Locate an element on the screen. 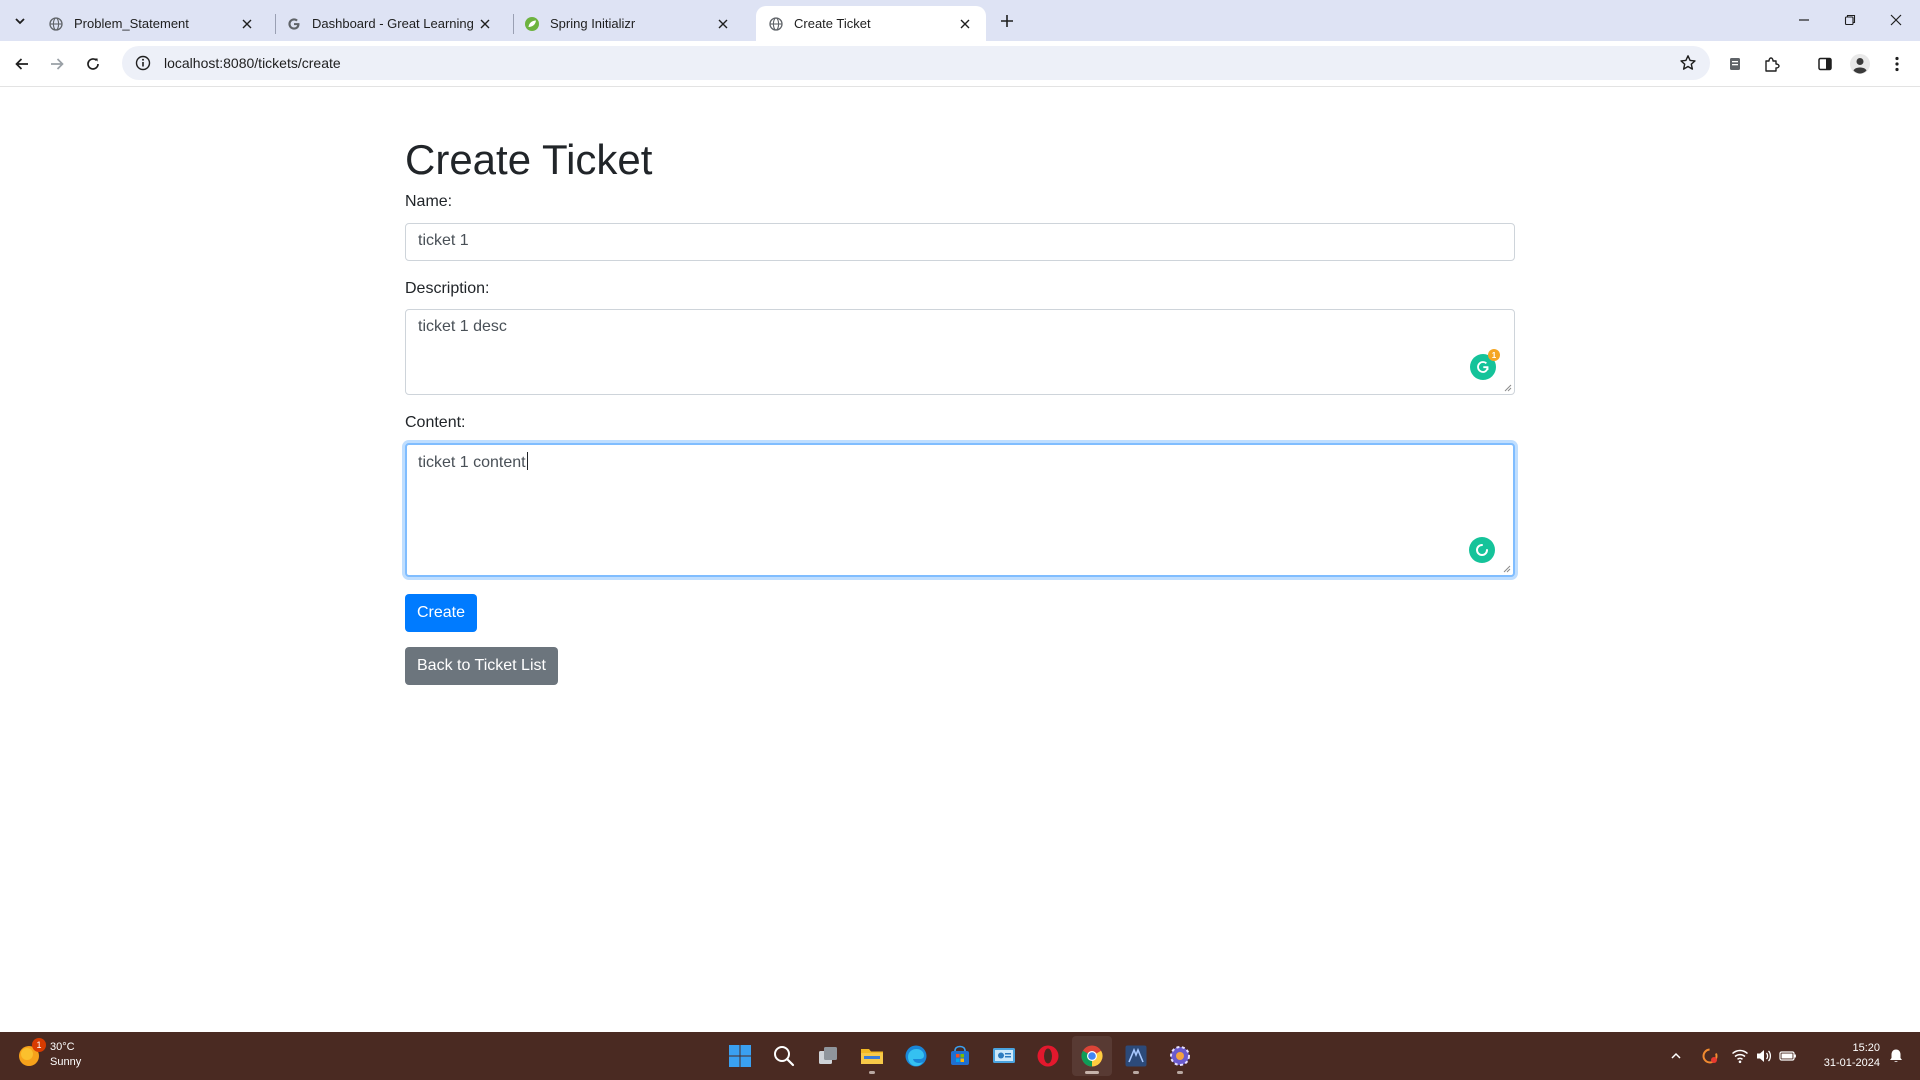  weather-temp: 30°C is located at coordinates (62, 1047).